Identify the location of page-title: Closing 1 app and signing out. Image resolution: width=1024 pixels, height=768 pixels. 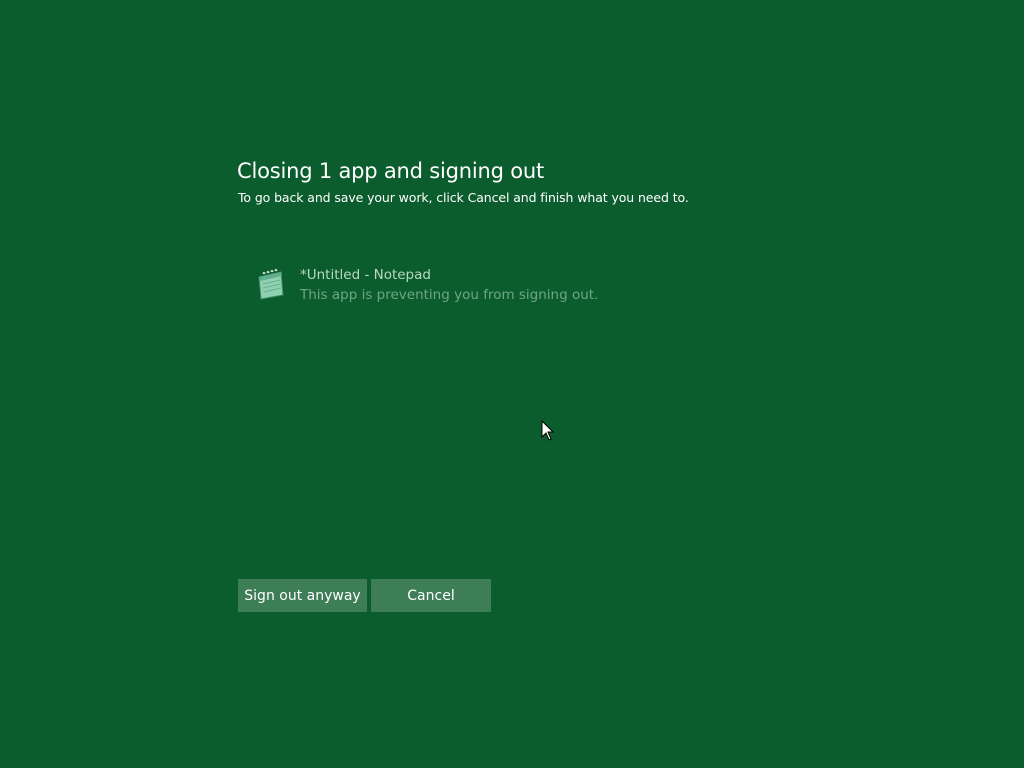
(391, 171).